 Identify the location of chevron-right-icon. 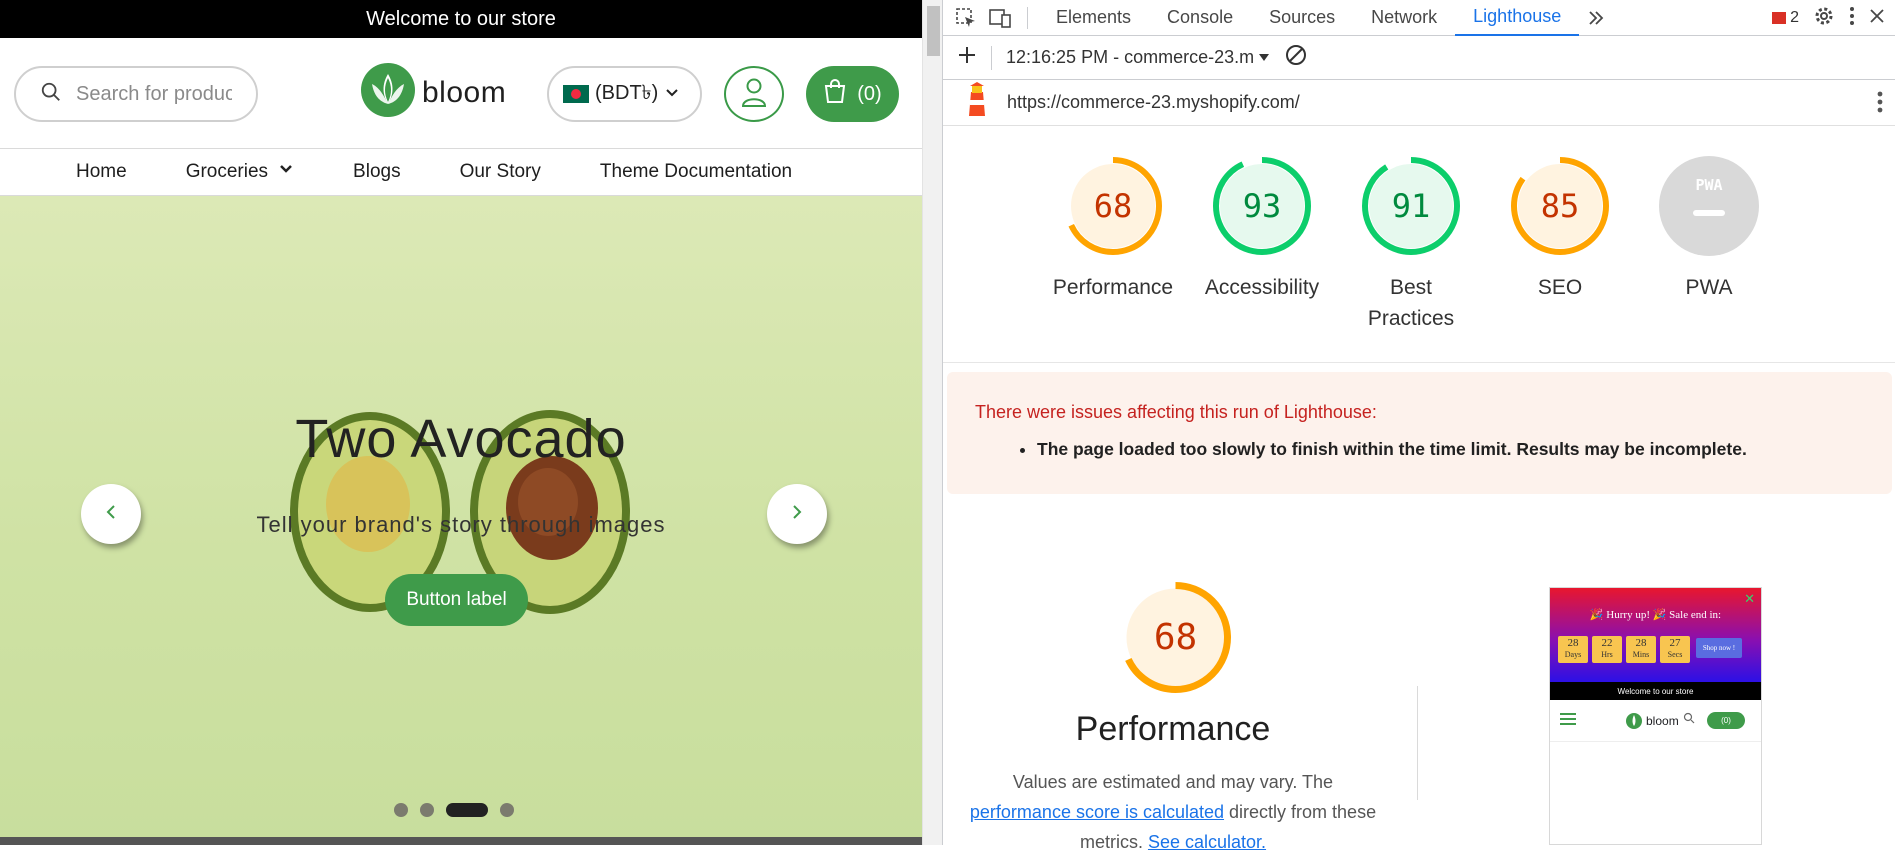
(797, 514).